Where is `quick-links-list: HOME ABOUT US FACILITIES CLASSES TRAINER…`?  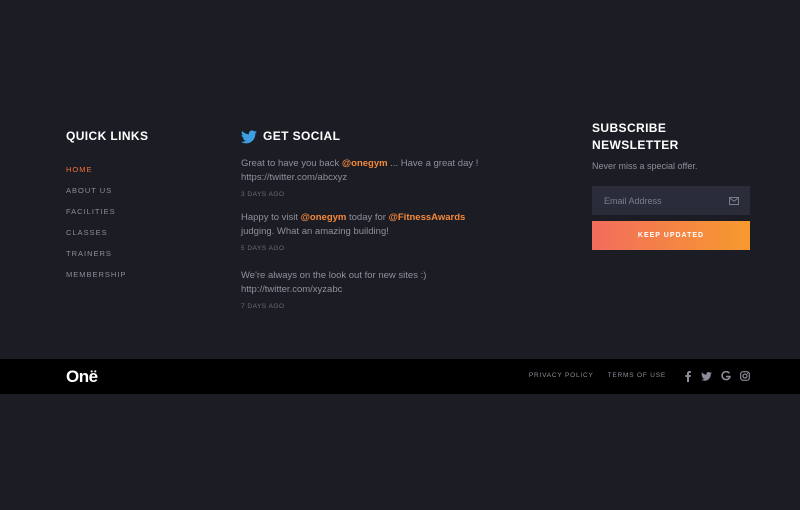 quick-links-list: HOME ABOUT US FACILITIES CLASSES TRAINER… is located at coordinates (141, 226).